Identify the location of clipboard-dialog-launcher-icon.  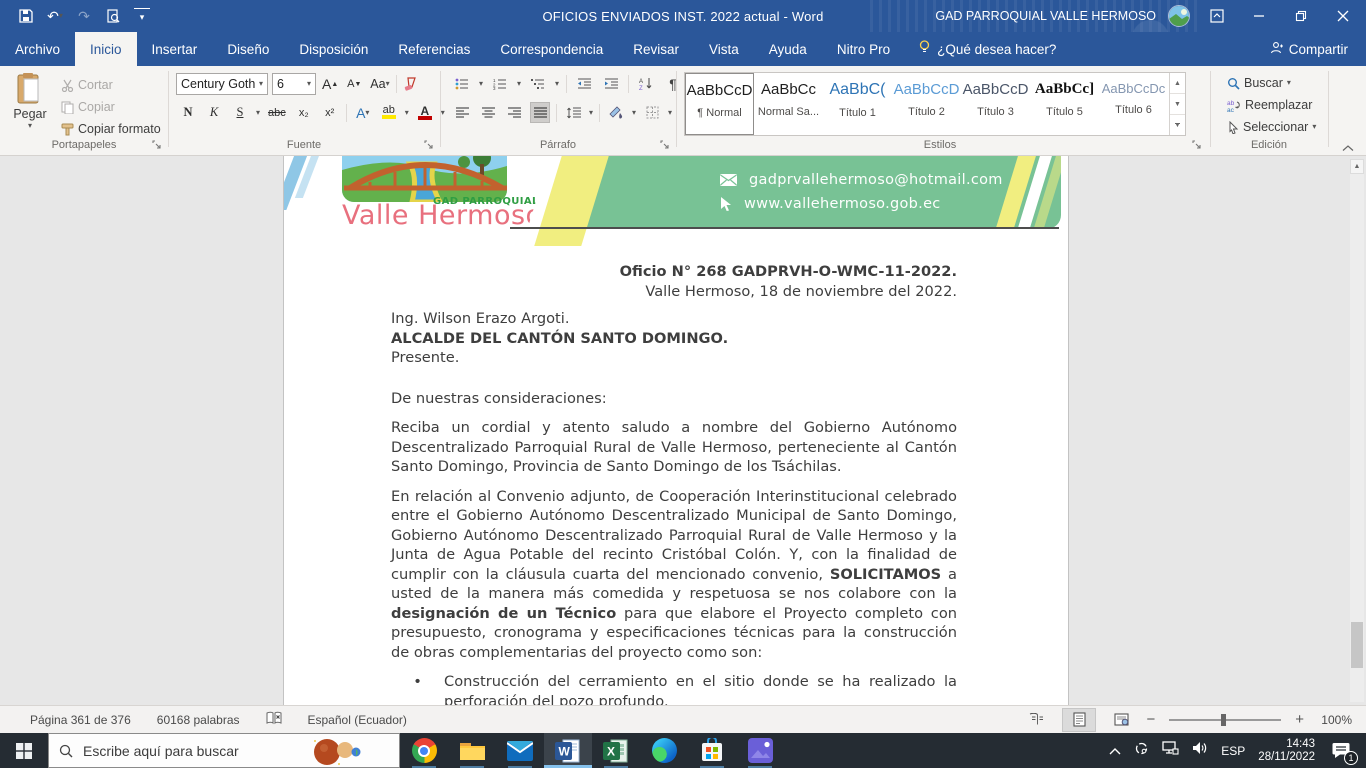
(157, 145).